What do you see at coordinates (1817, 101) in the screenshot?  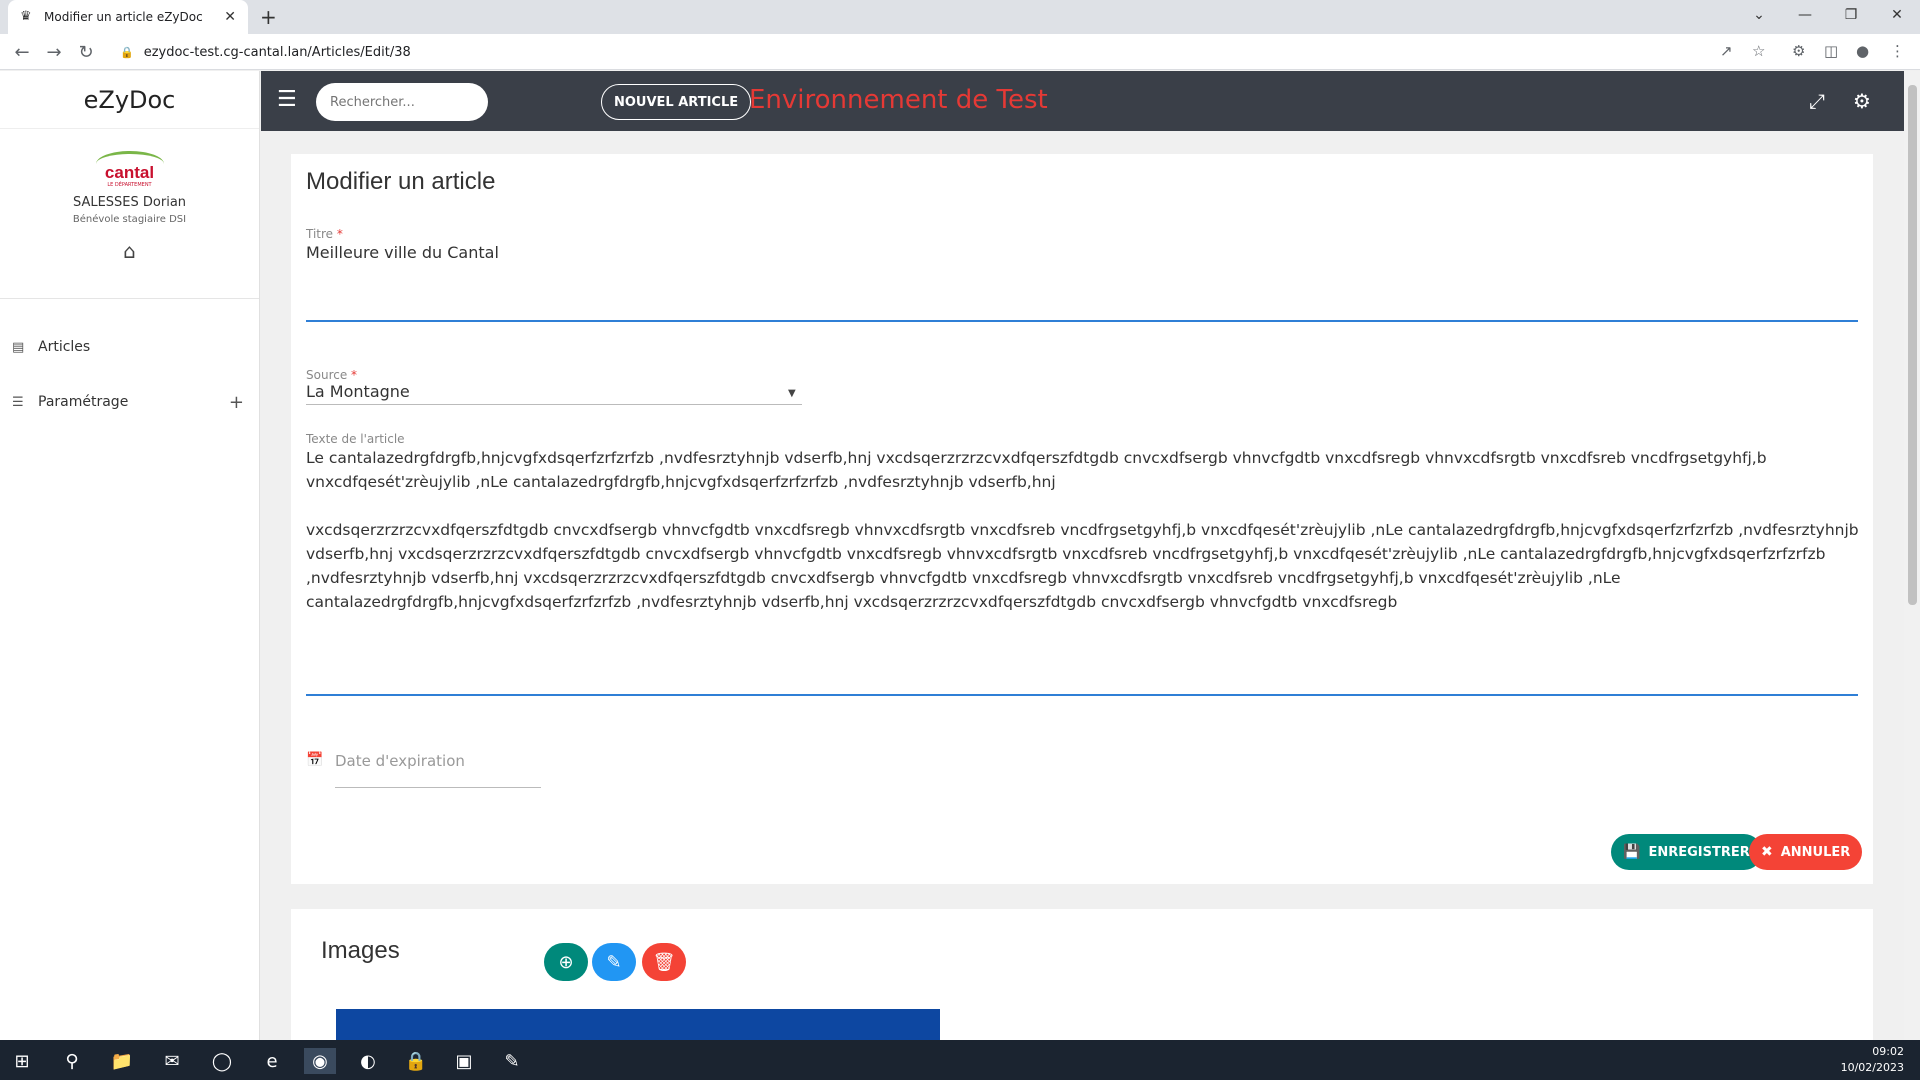 I see `fullscreen-icon: ⤢` at bounding box center [1817, 101].